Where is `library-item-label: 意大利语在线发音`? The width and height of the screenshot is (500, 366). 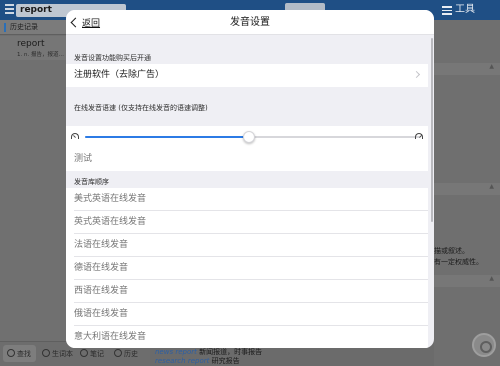 library-item-label: 意大利语在线发音 is located at coordinates (110, 337).